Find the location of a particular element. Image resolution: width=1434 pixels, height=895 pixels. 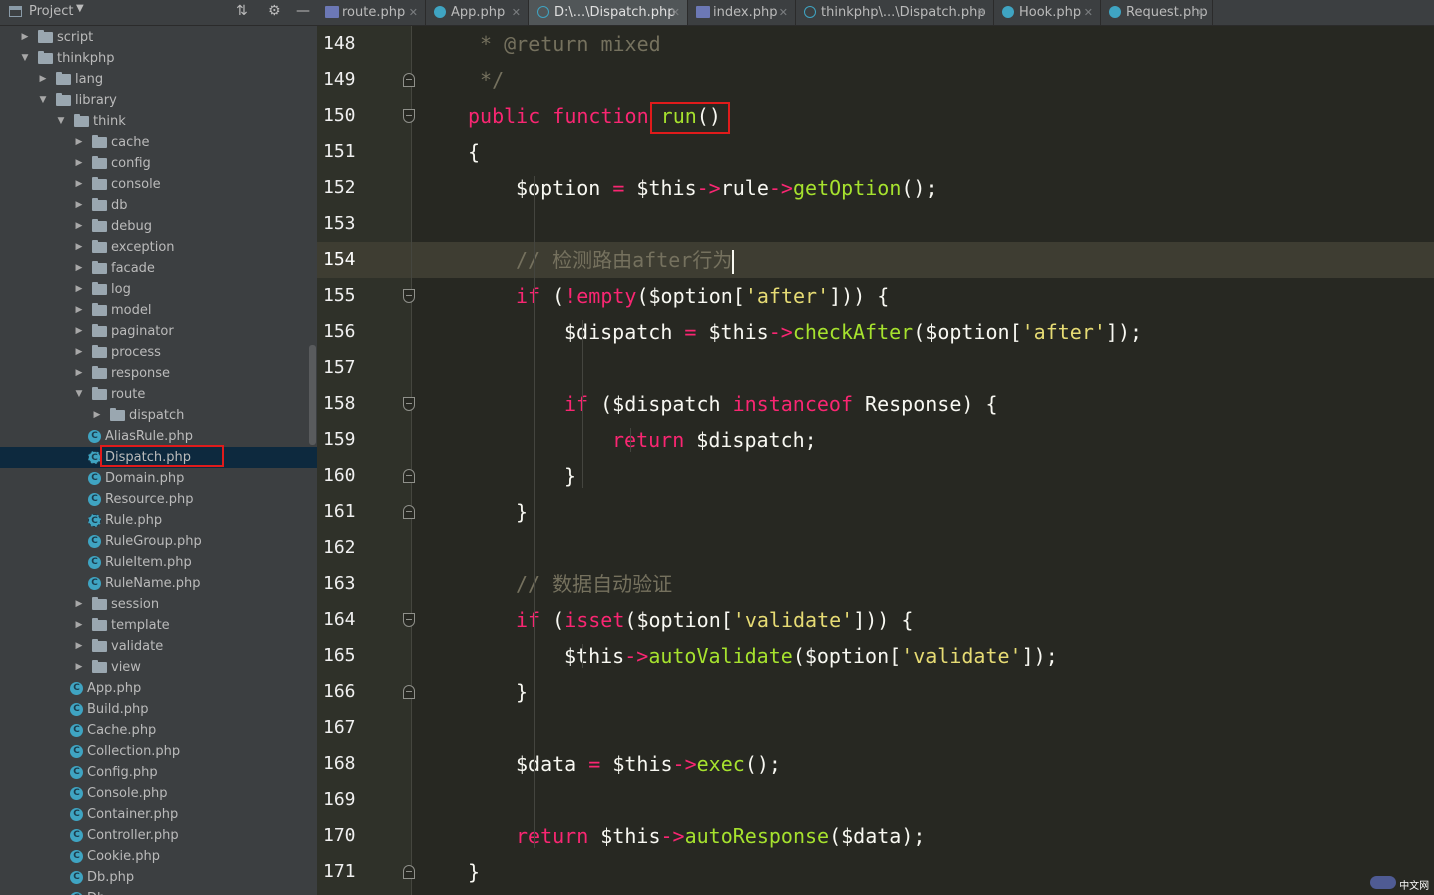

code-line: $option = $this->rule->getOption(); is located at coordinates (923, 188).